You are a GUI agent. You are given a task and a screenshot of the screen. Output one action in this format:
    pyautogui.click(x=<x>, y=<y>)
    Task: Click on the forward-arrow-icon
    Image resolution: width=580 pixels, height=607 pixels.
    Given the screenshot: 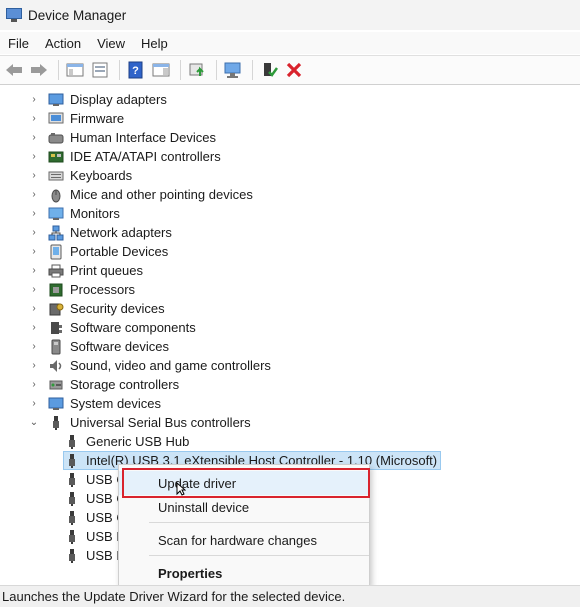 What is the action you would take?
    pyautogui.click(x=39, y=70)
    